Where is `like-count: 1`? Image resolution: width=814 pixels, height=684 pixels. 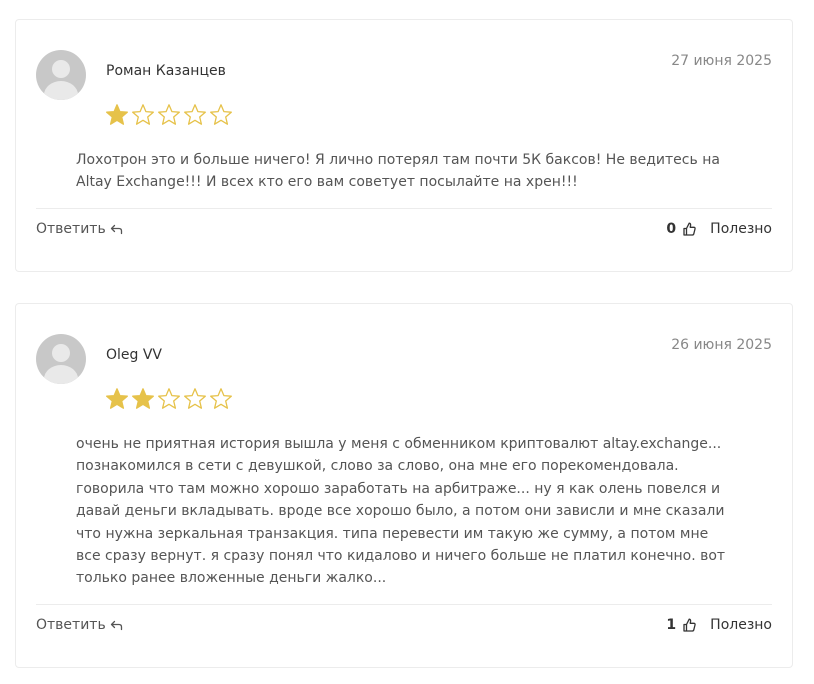
like-count: 1 is located at coordinates (671, 625).